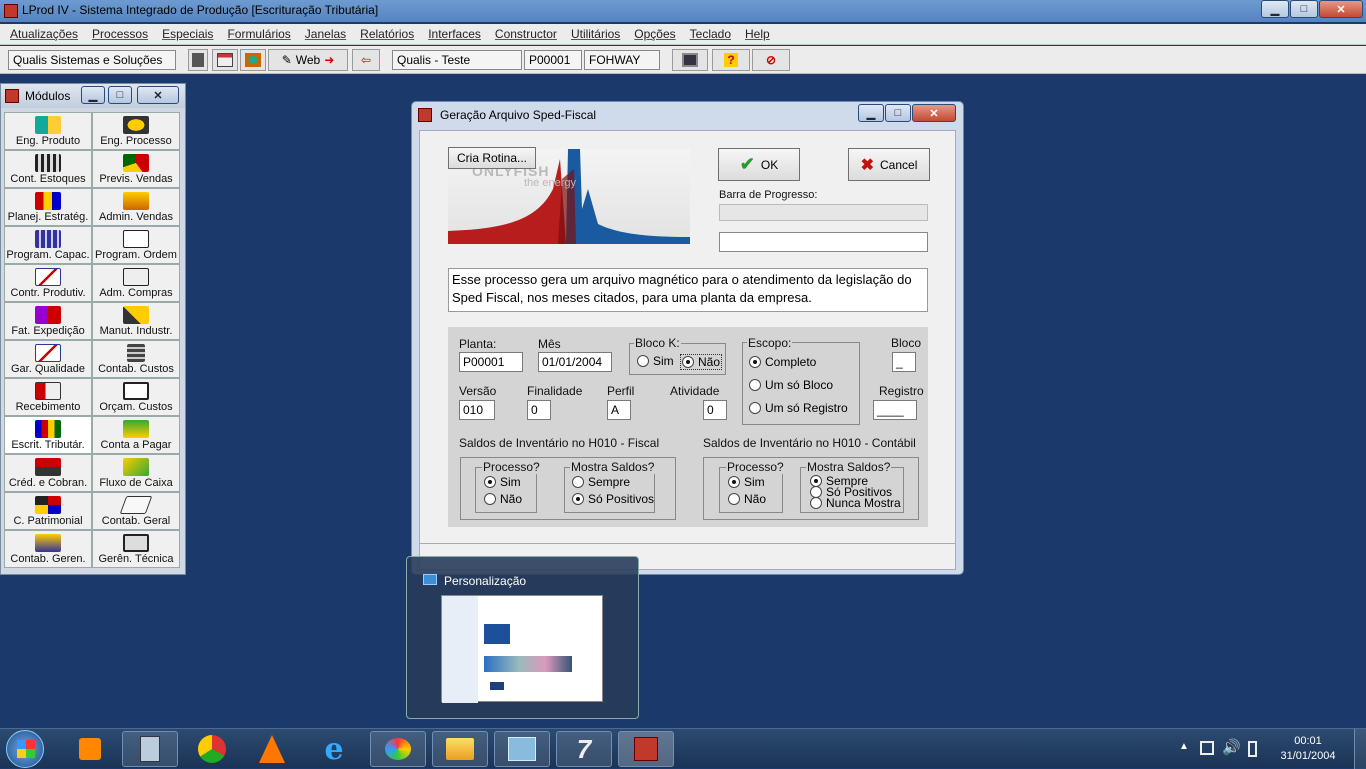  I want to click on taskbar-media-player, so click(90, 749).